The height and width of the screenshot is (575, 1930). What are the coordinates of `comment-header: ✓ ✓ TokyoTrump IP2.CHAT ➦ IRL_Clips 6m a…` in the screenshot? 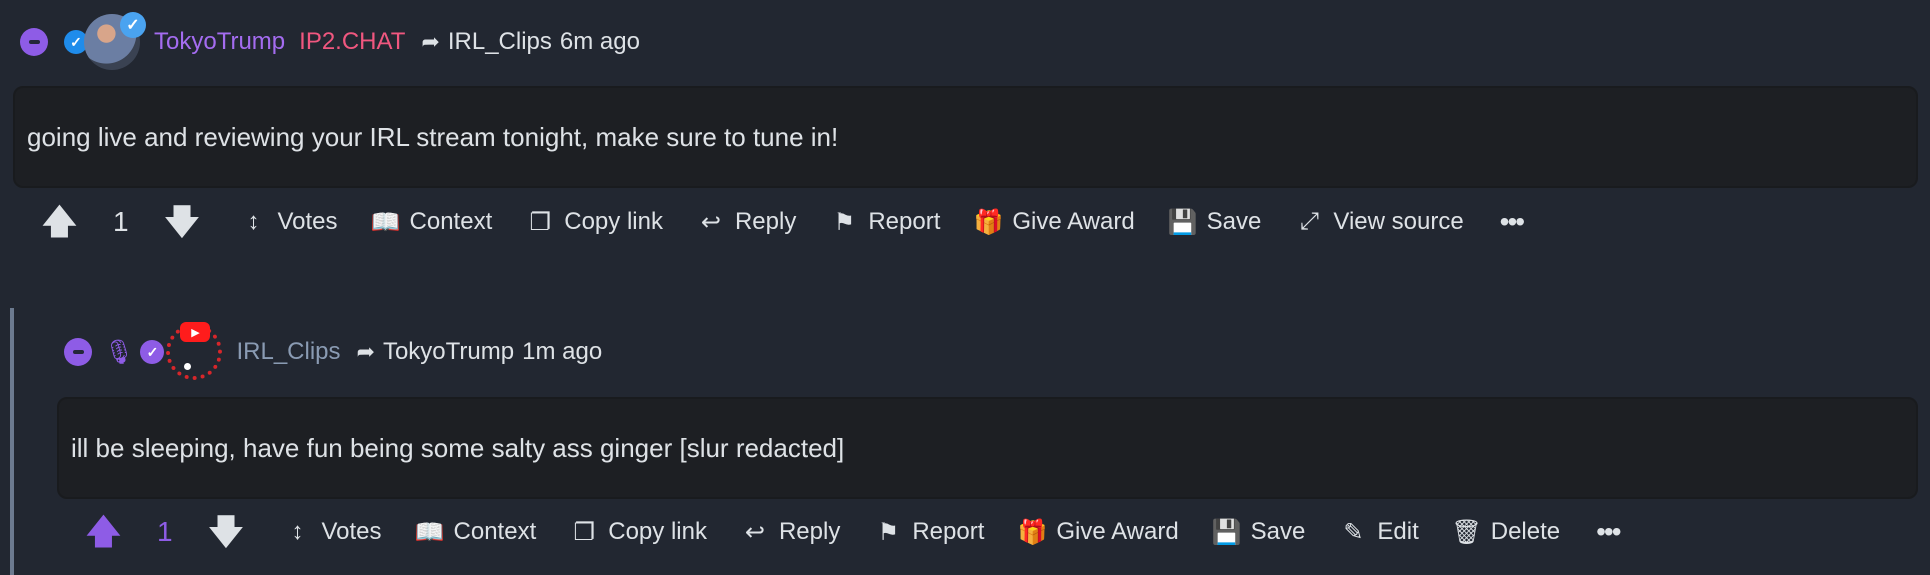 It's located at (330, 42).